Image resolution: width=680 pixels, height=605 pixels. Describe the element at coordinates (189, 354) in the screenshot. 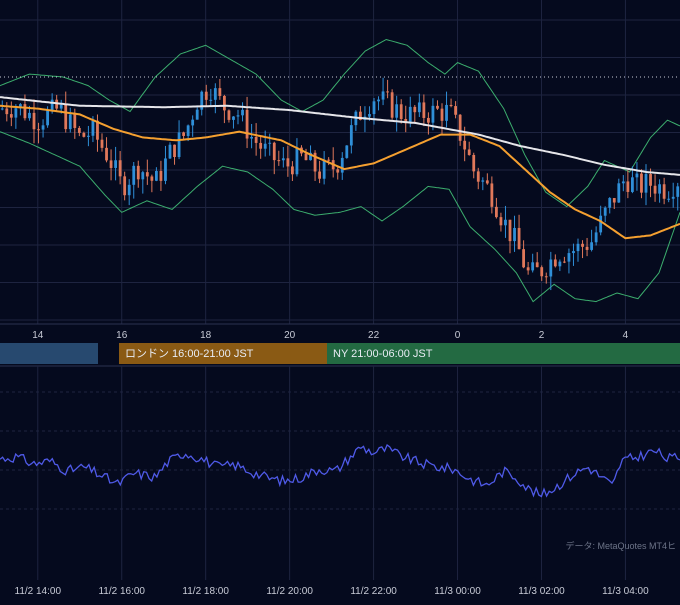

I see `session-label: ロンドン 16:00-21:00 JST` at that location.